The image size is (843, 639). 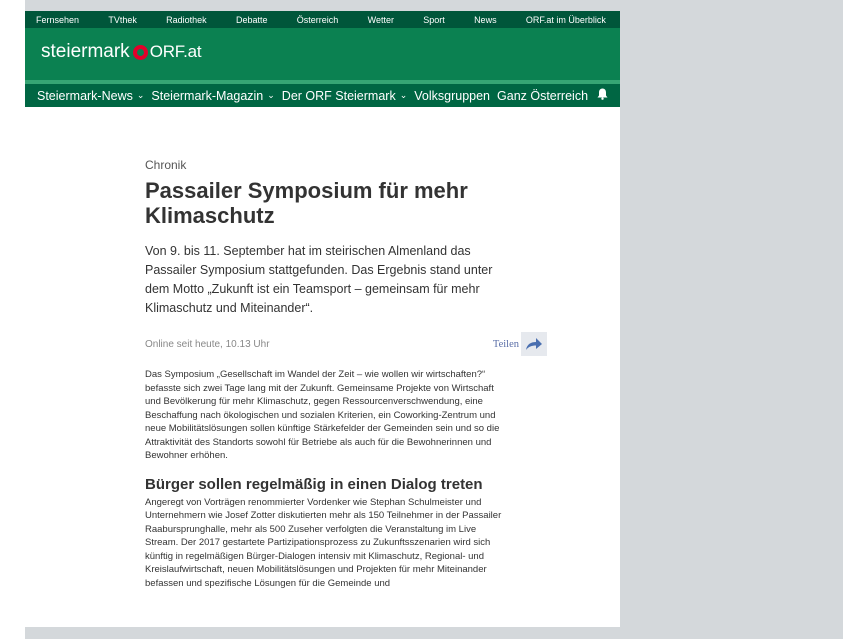 I want to click on share-label: Teilen, so click(x=505, y=344).